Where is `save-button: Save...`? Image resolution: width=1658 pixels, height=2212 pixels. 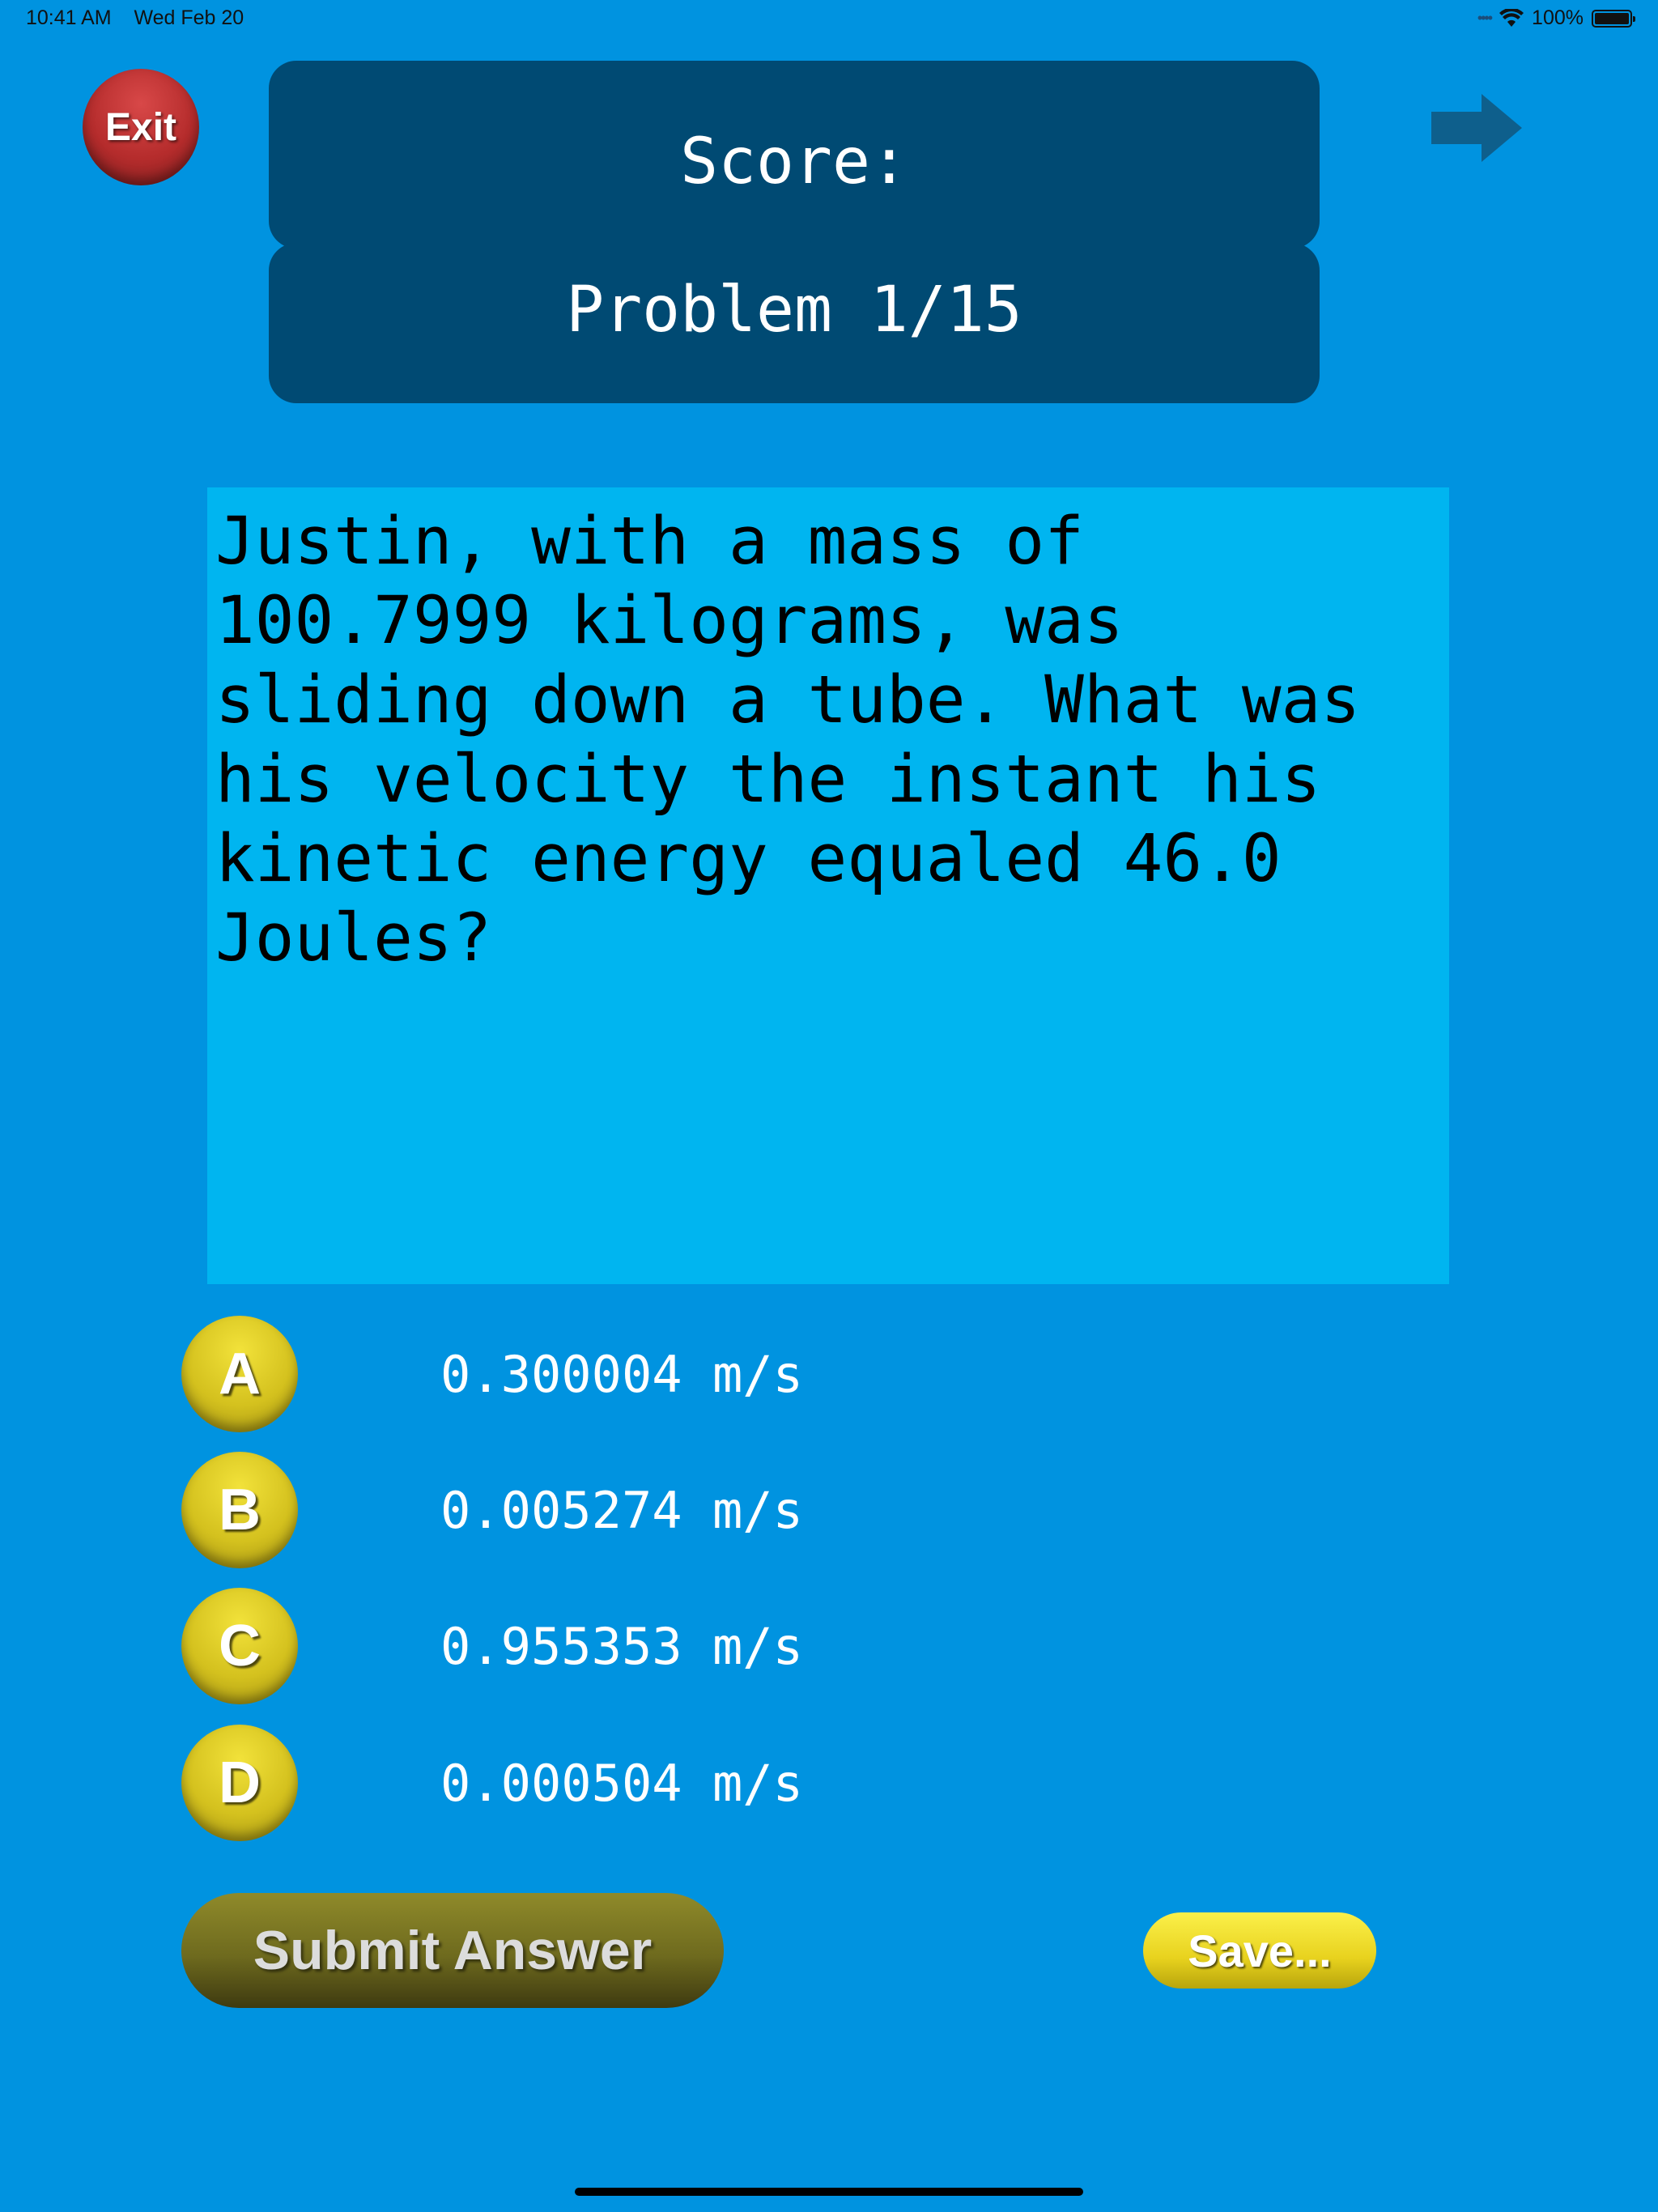
save-button: Save... is located at coordinates (1259, 1950).